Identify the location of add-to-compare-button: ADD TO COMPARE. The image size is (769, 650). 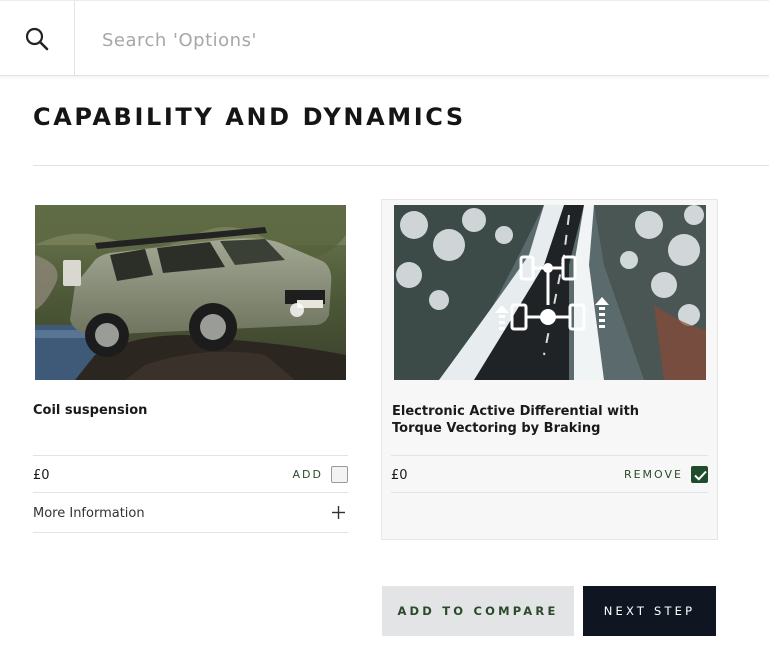
(478, 611).